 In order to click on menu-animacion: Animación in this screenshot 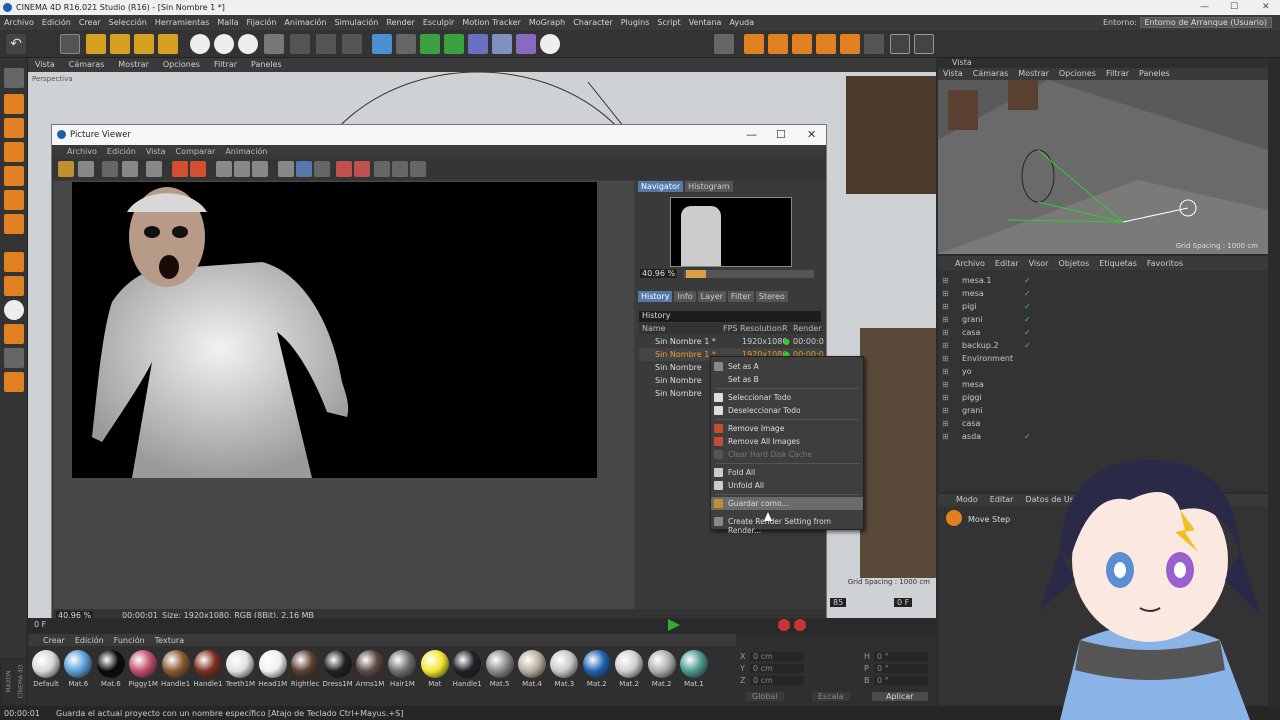, I will do `click(305, 22)`.